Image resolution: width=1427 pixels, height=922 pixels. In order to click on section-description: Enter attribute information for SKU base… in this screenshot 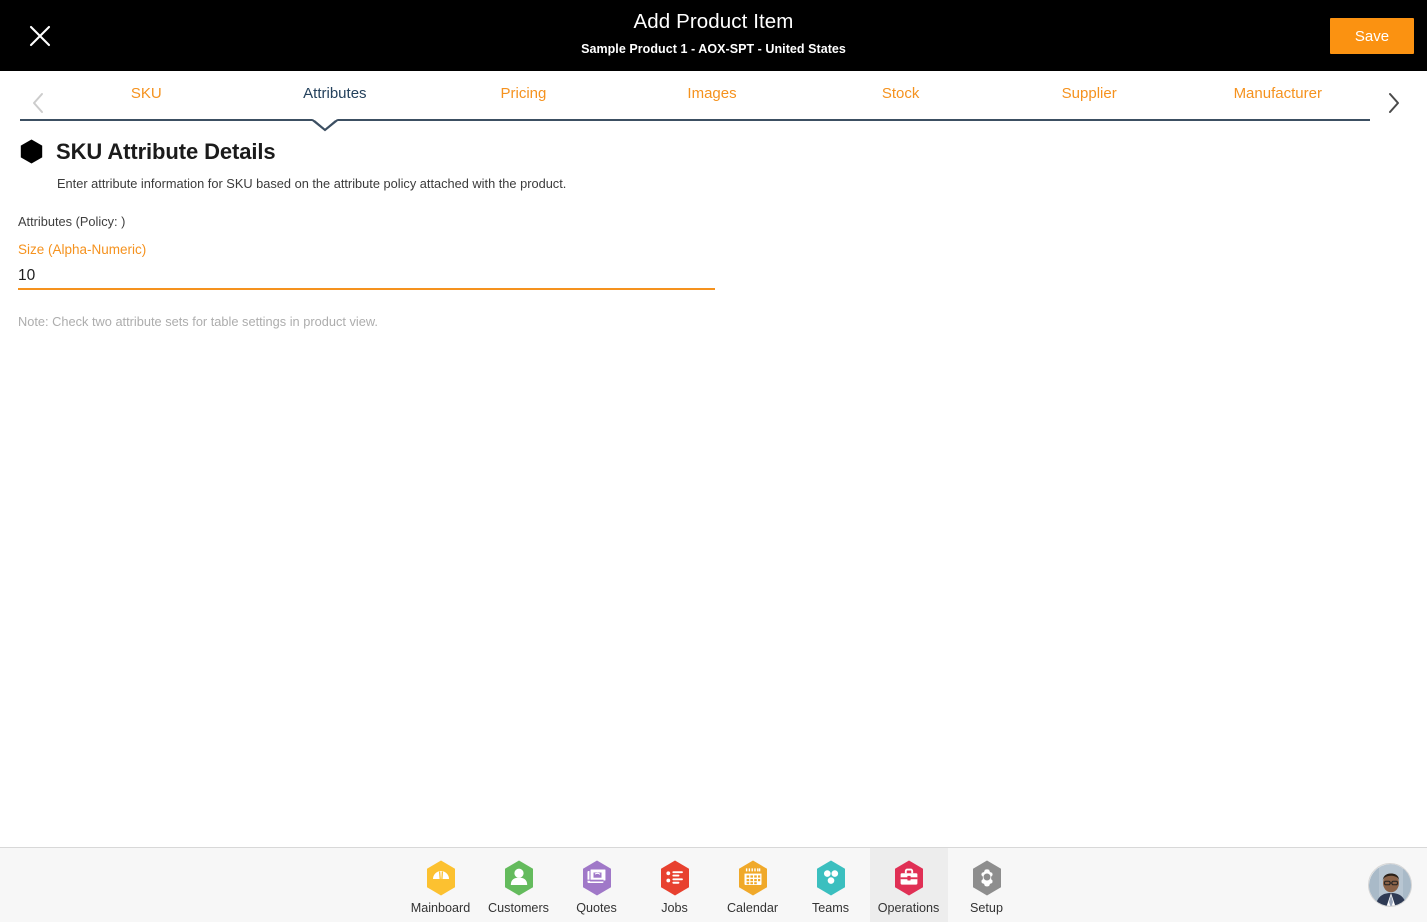, I will do `click(312, 183)`.